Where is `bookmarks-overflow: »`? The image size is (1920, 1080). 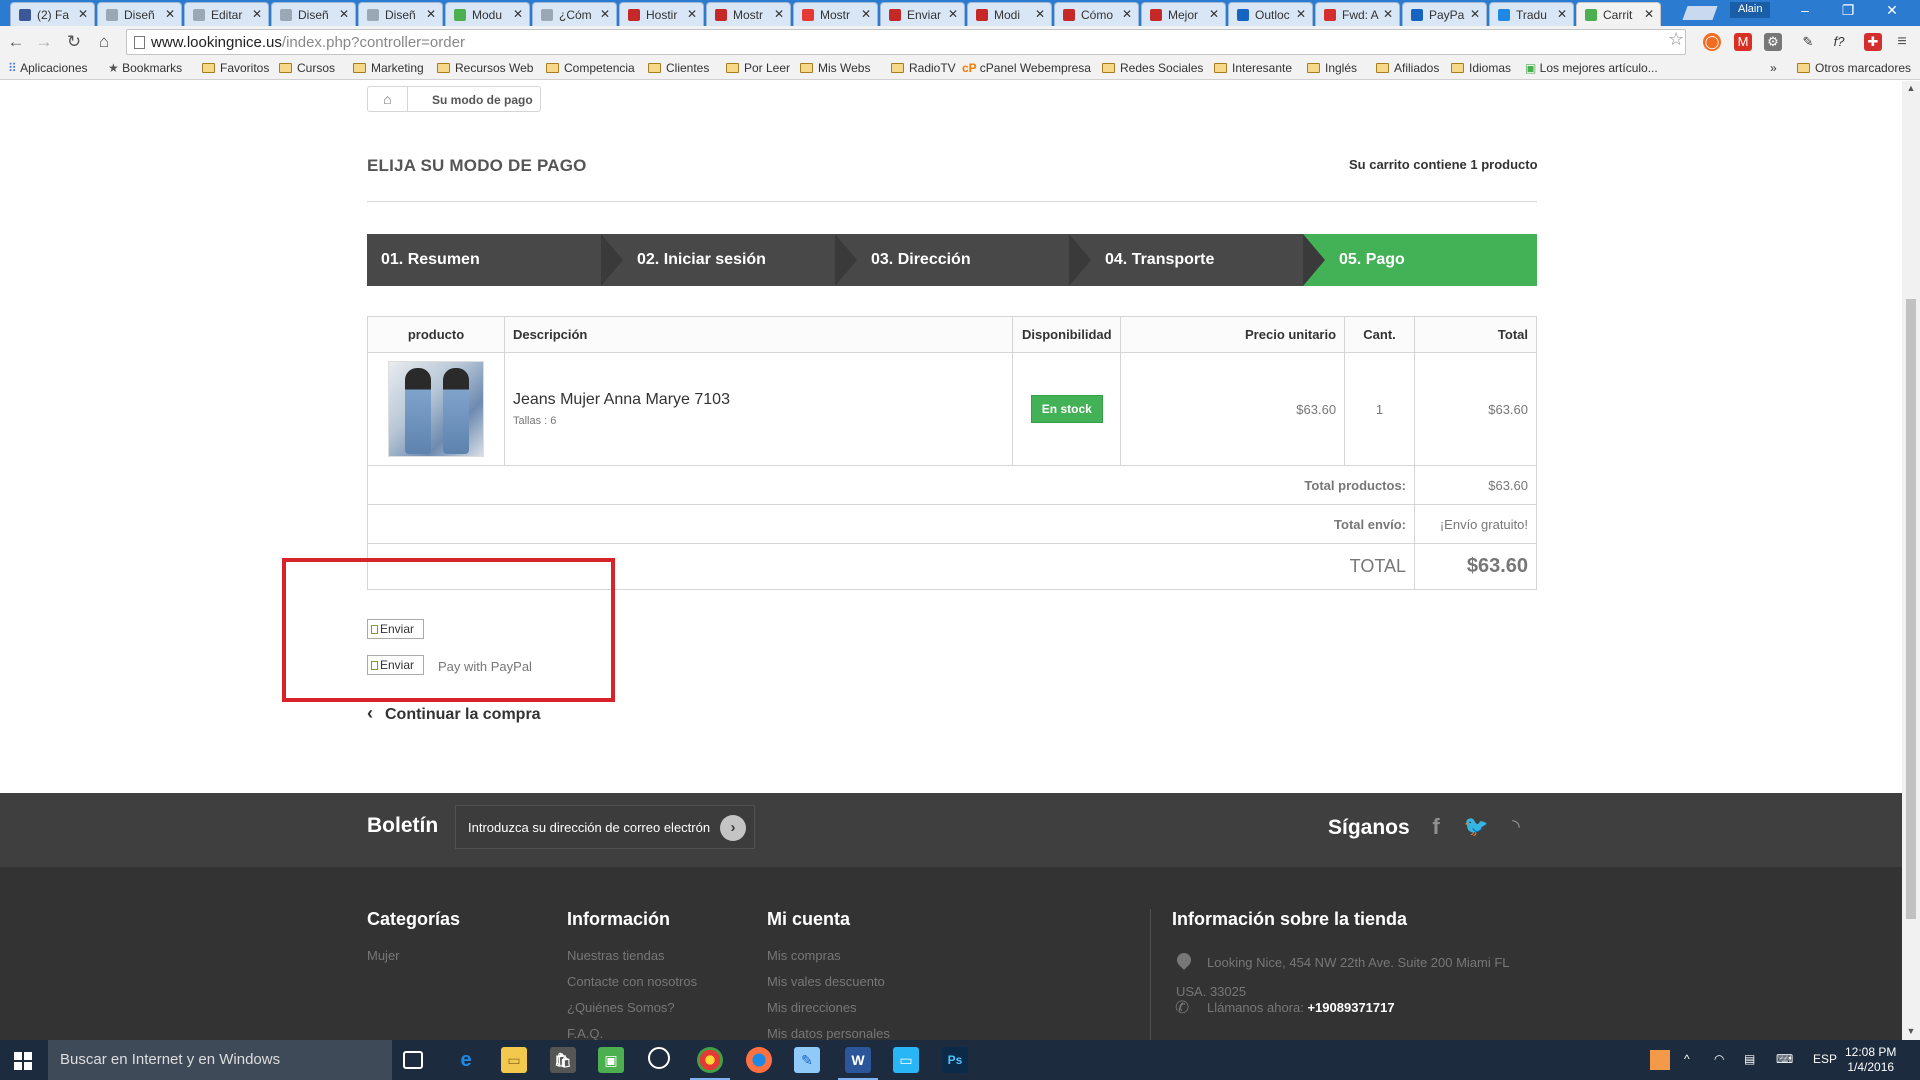
bookmarks-overflow: » is located at coordinates (1773, 68).